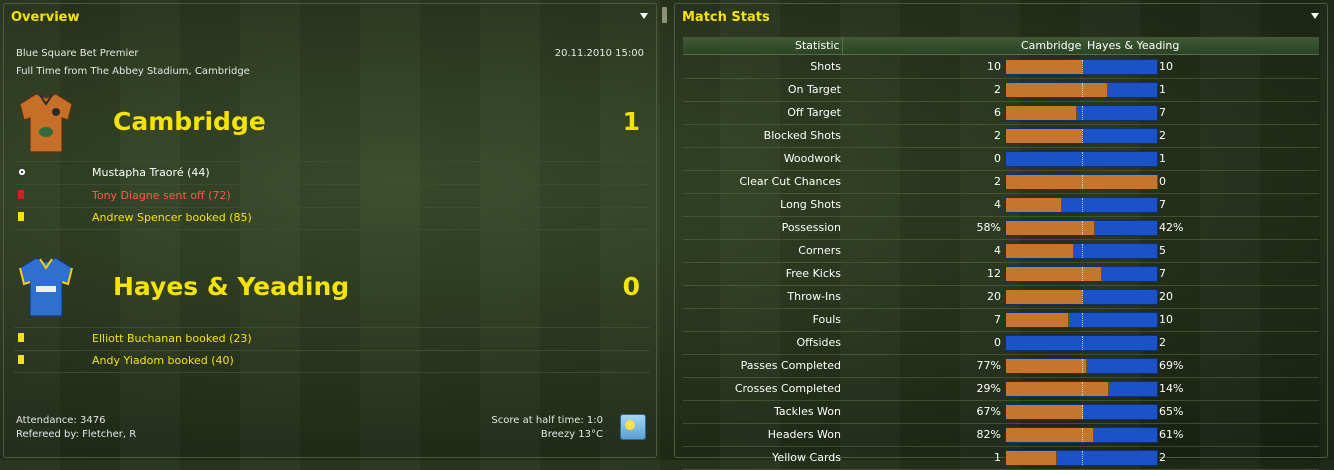 The height and width of the screenshot is (470, 1334). I want to click on stat-row: Yellow Cards 1 2, so click(1001, 458).